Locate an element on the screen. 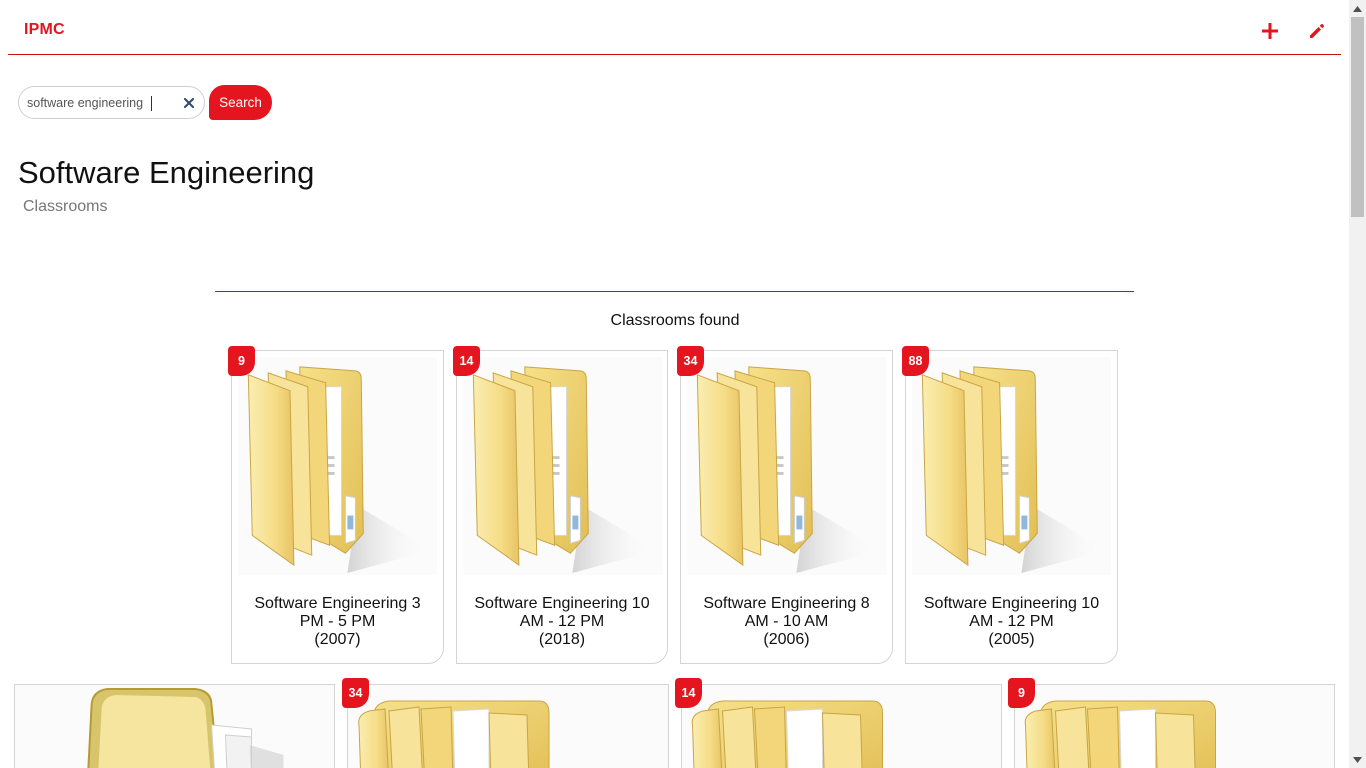  edit-button is located at coordinates (1317, 31).